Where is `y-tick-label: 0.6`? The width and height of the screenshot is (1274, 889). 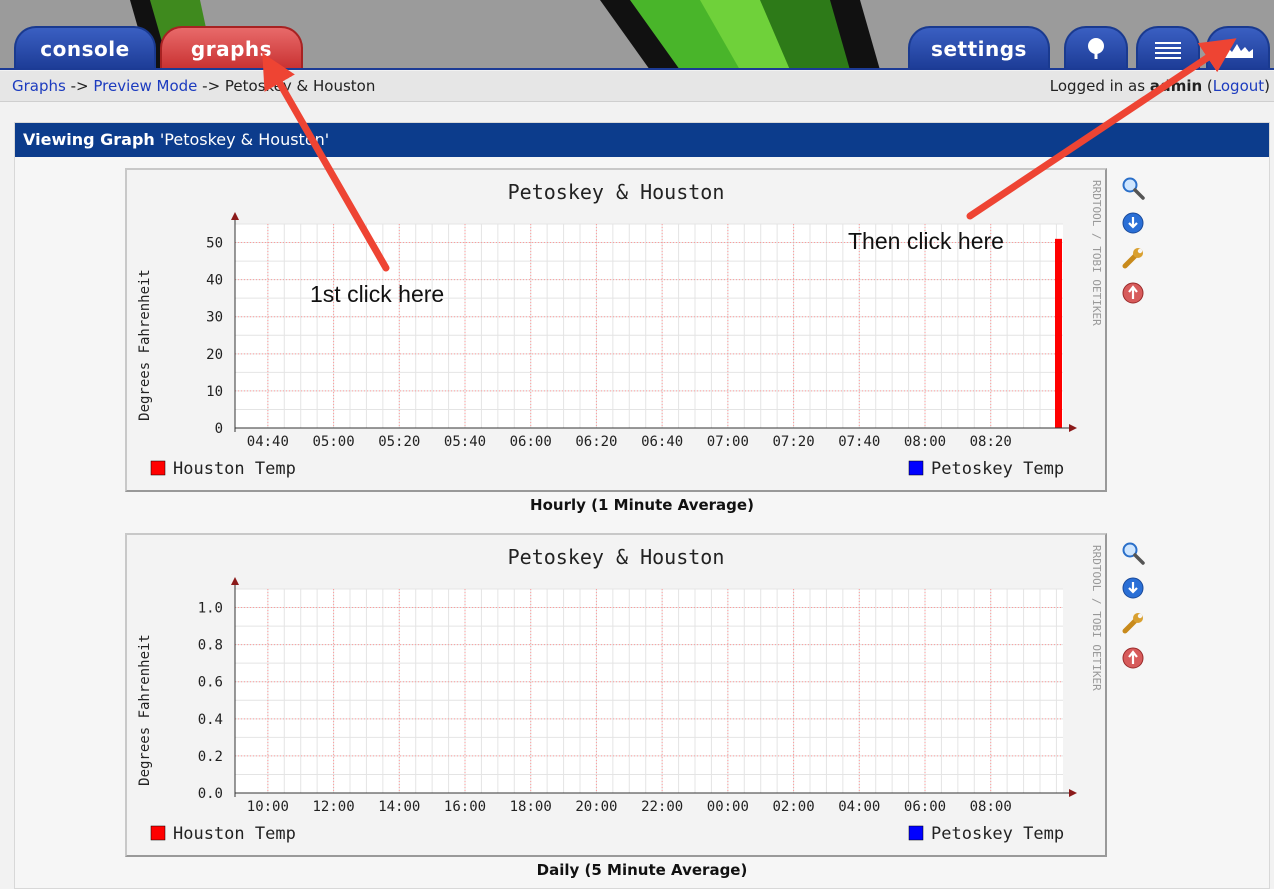 y-tick-label: 0.6 is located at coordinates (210, 683).